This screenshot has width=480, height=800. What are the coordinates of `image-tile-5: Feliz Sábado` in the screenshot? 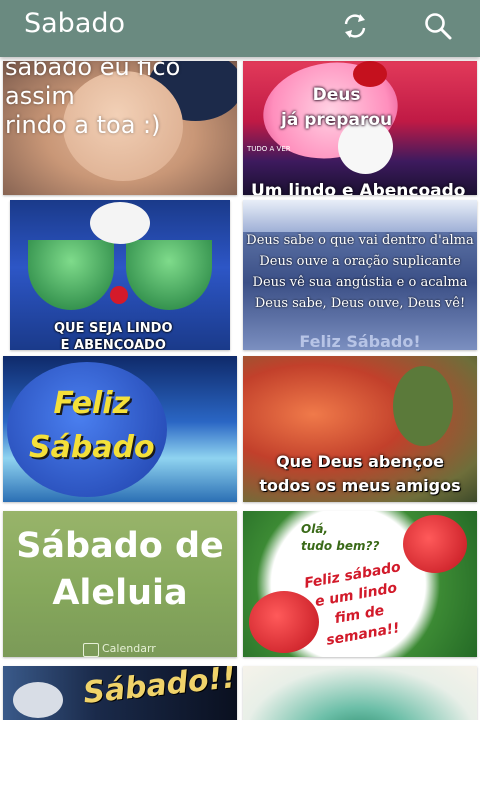 It's located at (120, 429).